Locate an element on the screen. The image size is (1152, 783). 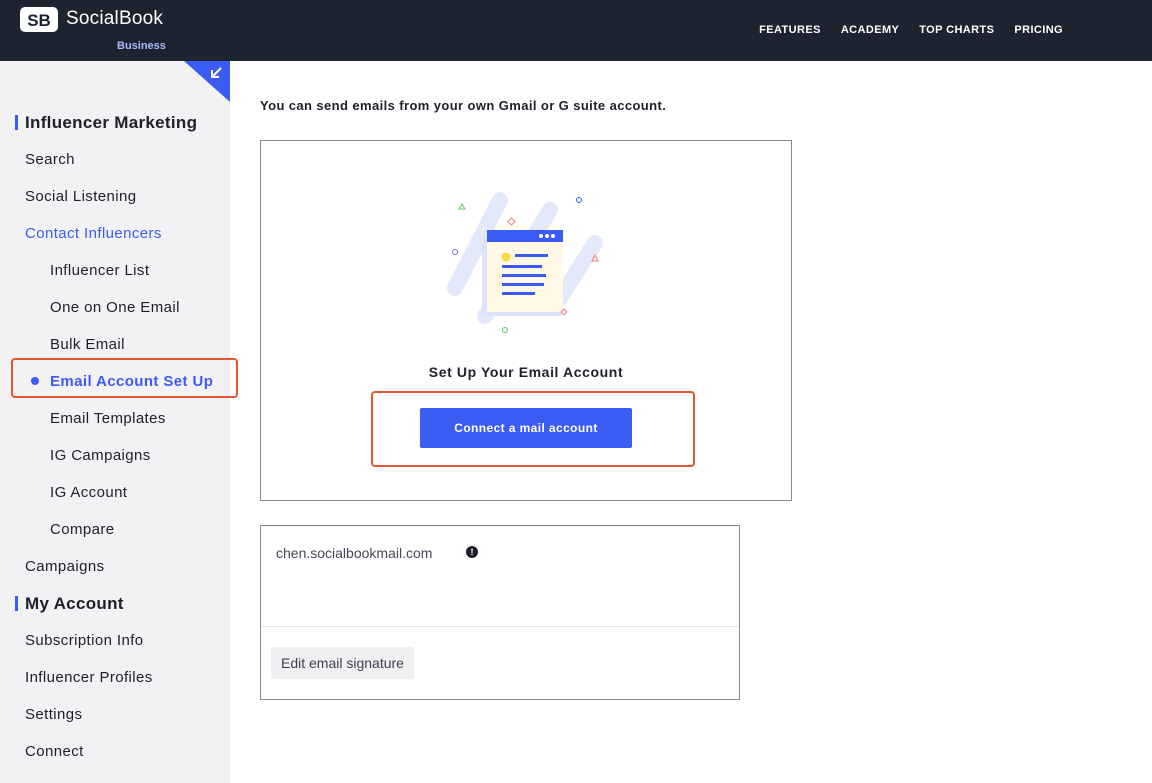
arrow-down-left-icon is located at coordinates (207, 81).